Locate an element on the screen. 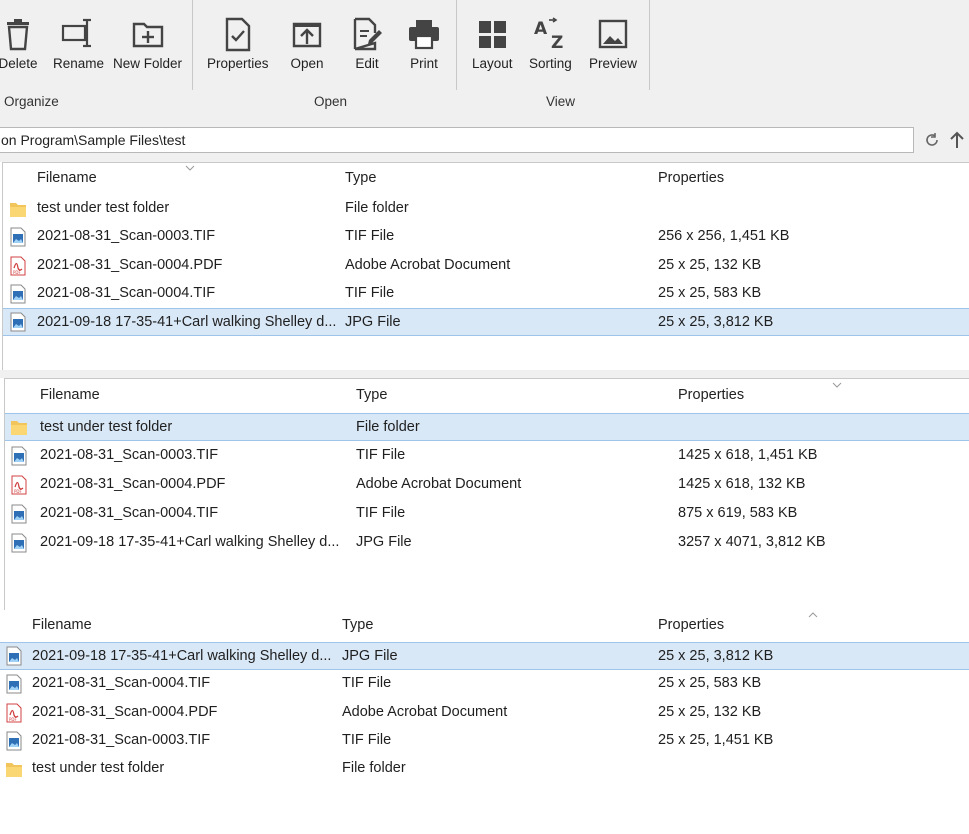 The width and height of the screenshot is (969, 834). delete-label: Delete is located at coordinates (19, 63).